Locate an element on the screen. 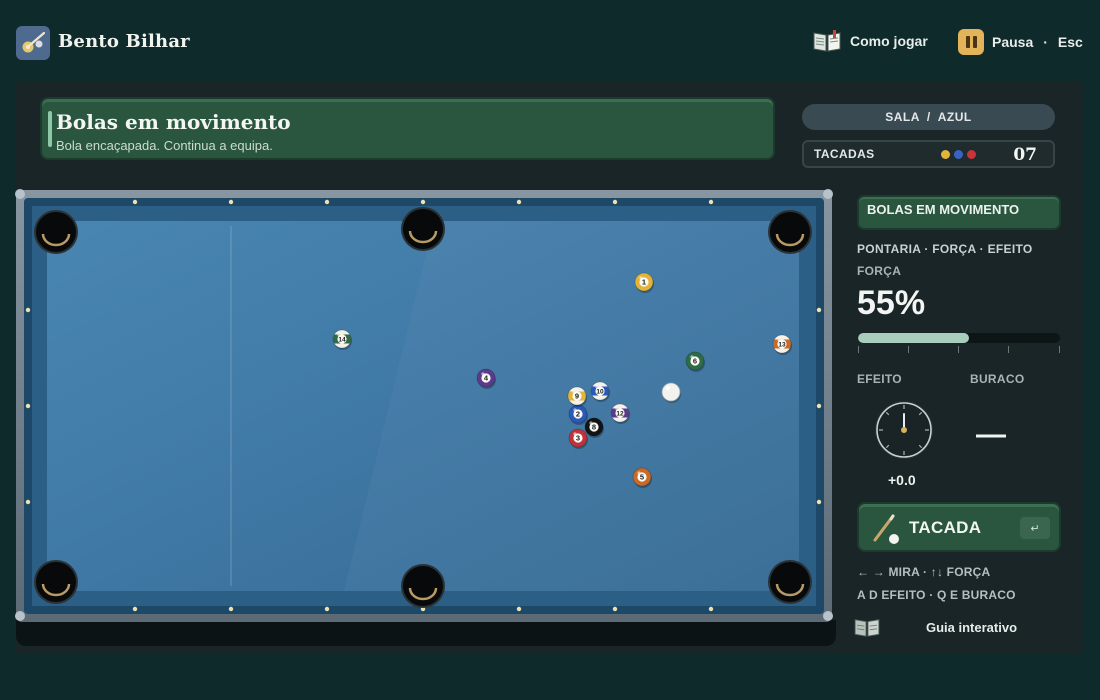 The image size is (1100, 700). ball-number: 3 is located at coordinates (578, 438).